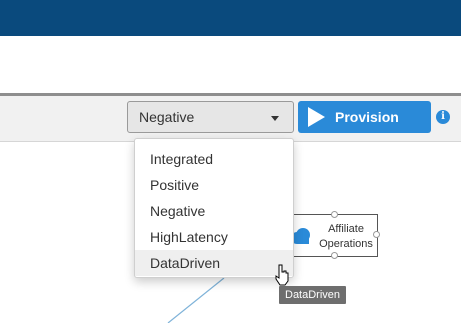 The image size is (461, 323). I want to click on node-label-line2: Operations, so click(346, 244).